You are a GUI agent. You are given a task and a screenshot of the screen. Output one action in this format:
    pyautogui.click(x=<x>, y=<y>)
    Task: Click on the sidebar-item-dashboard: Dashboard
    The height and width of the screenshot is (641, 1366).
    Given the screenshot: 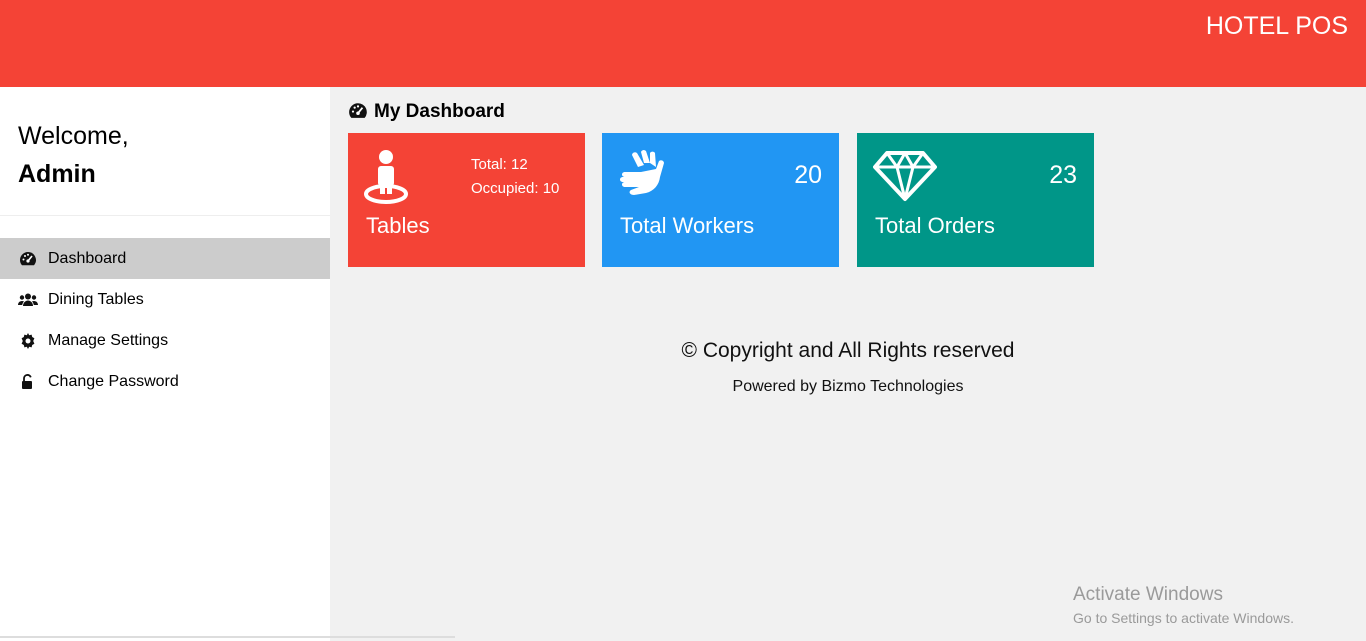 What is the action you would take?
    pyautogui.click(x=165, y=258)
    